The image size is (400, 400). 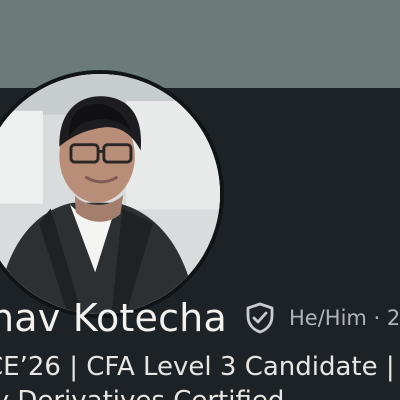 What do you see at coordinates (197, 367) in the screenshot?
I see `profile-headline-line-1: CE’26 | CFA Level 3 Candidate |` at bounding box center [197, 367].